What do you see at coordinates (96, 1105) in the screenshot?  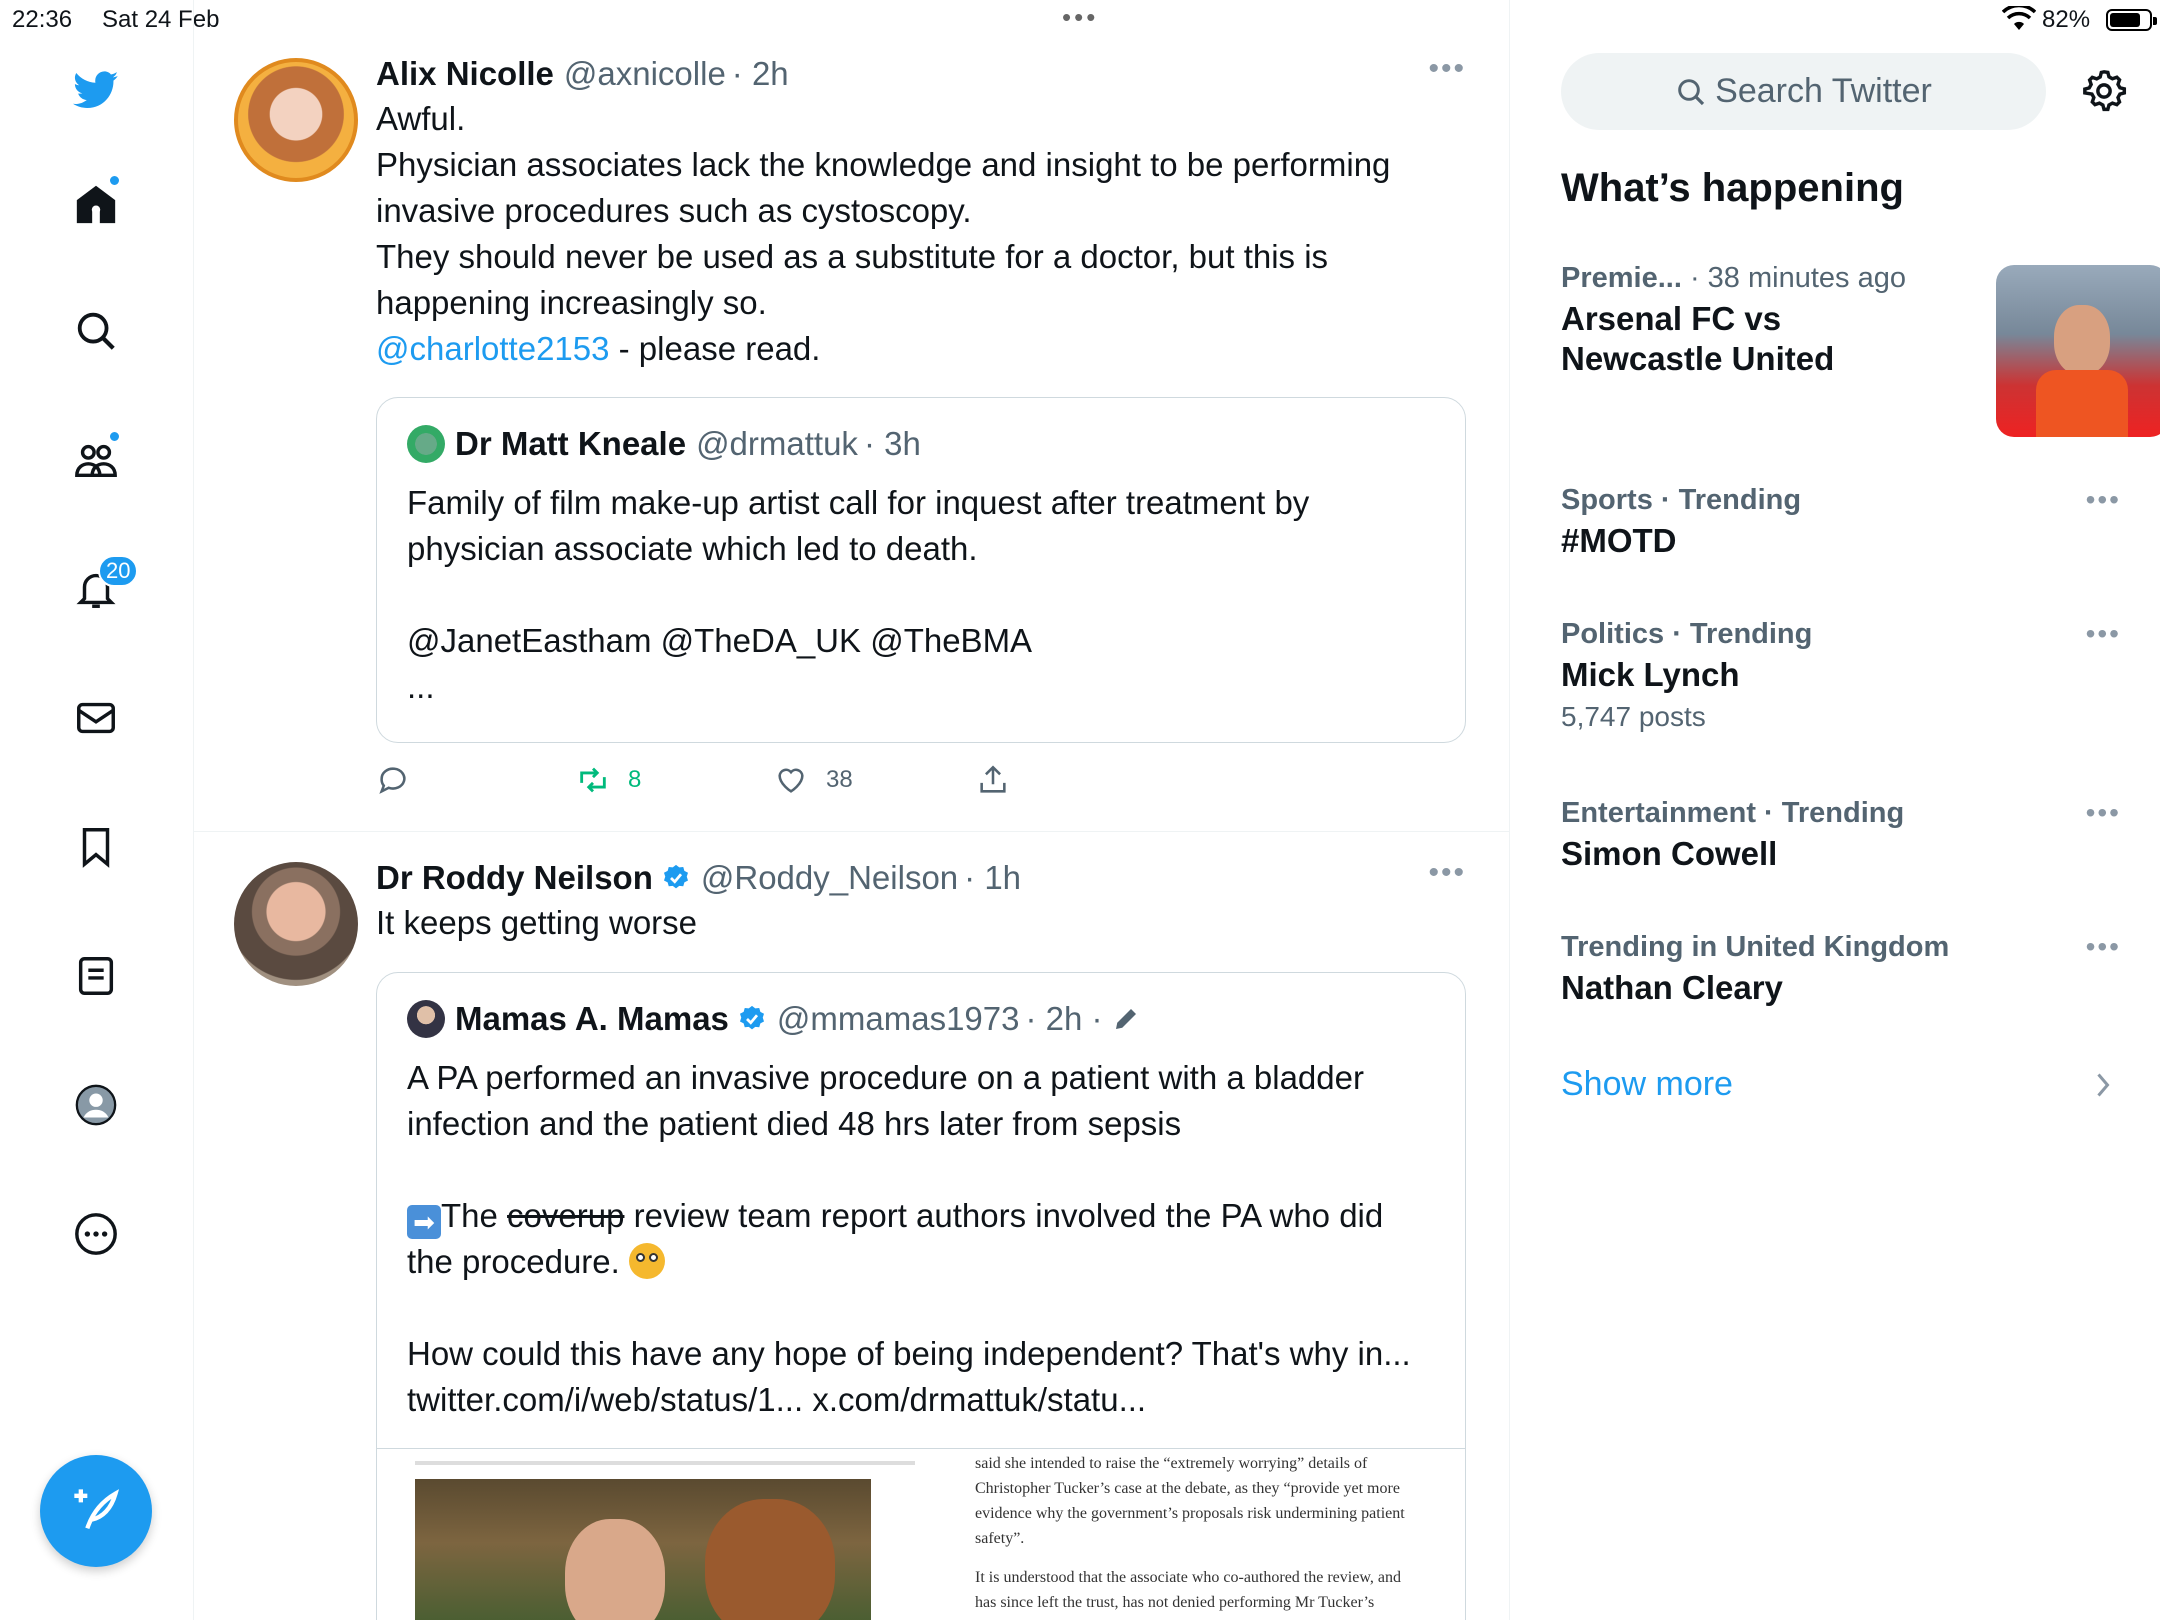 I see `profile-icon` at bounding box center [96, 1105].